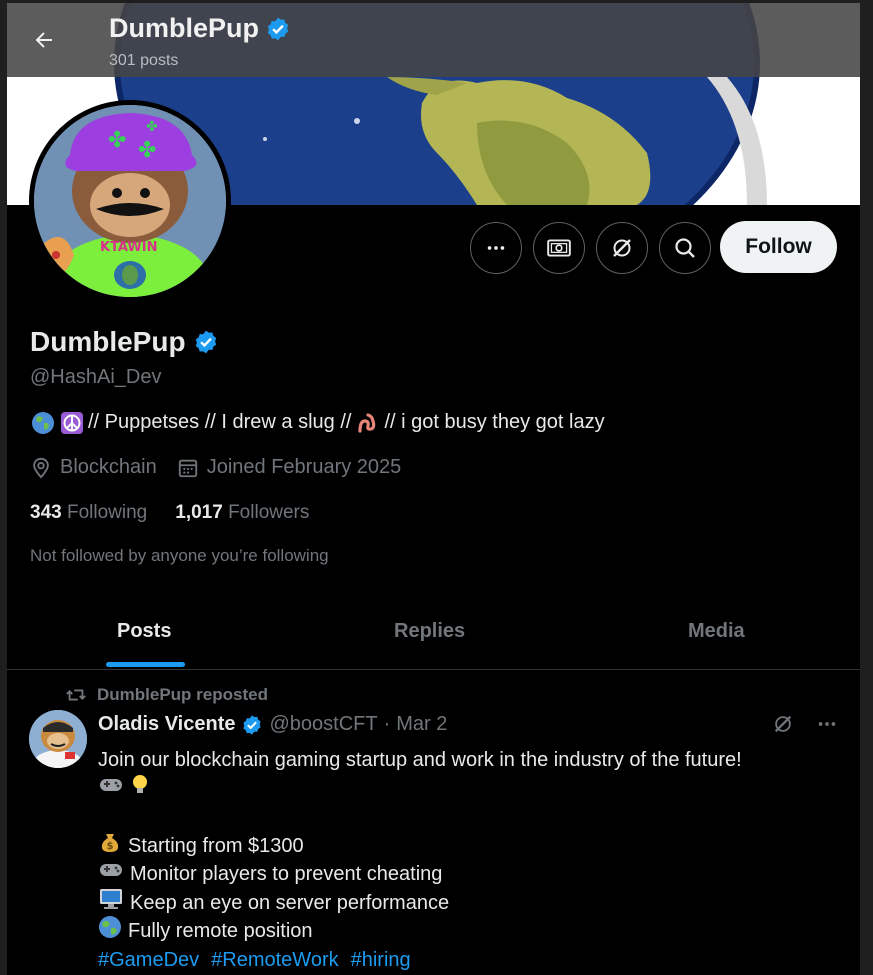 This screenshot has height=975, width=873. I want to click on location-pin-icon, so click(41, 468).